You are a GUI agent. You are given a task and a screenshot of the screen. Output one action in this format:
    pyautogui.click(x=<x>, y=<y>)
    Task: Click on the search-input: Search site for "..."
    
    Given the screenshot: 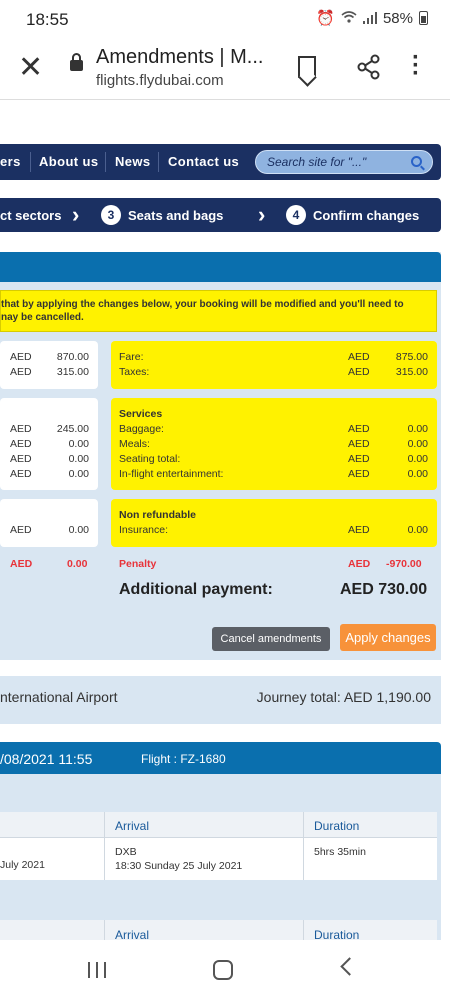 What is the action you would take?
    pyautogui.click(x=344, y=162)
    